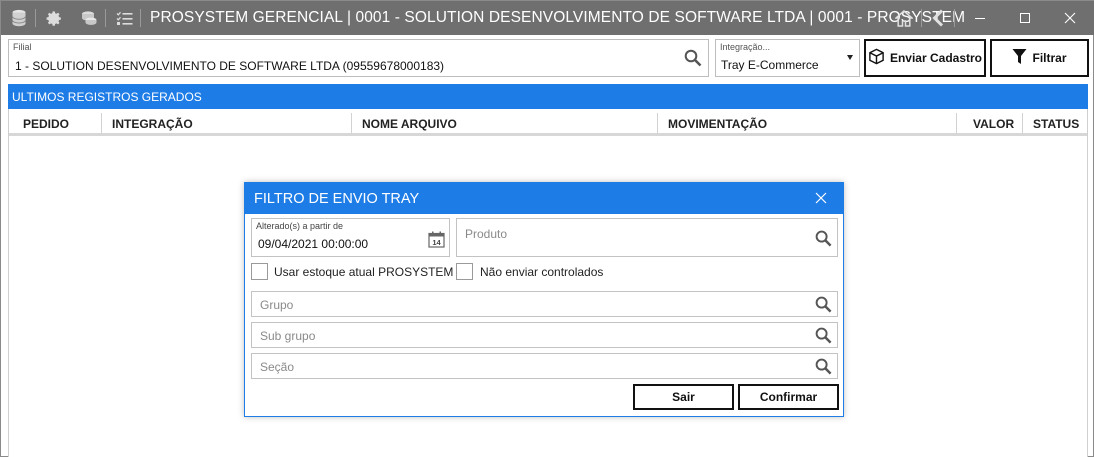 The height and width of the screenshot is (457, 1094). I want to click on minimize-icon, so click(980, 18).